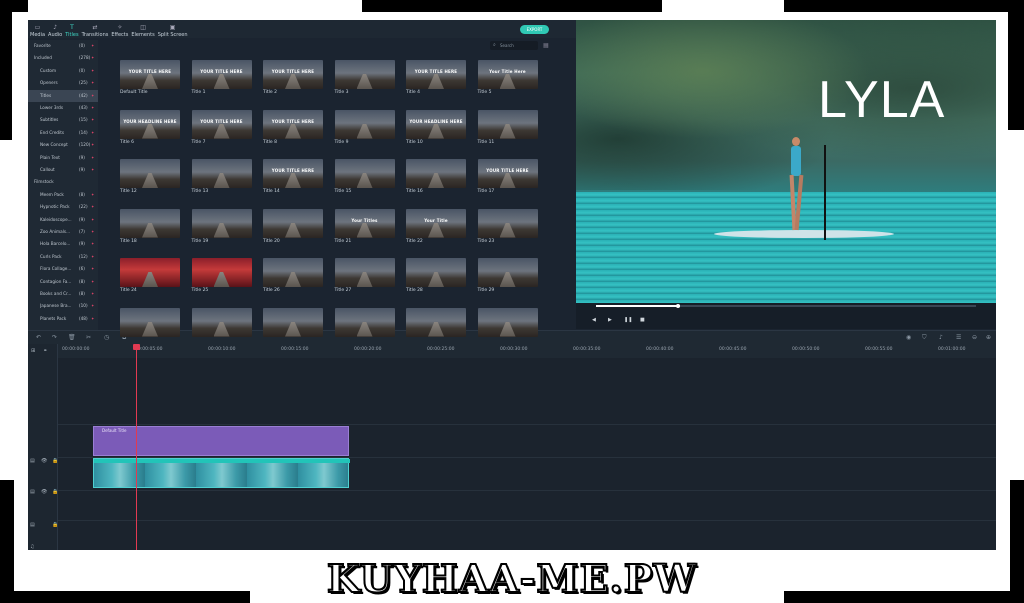 Image resolution: width=1024 pixels, height=603 pixels. What do you see at coordinates (63, 182) in the screenshot?
I see `sidebar-item-filmstock: Filmstock` at bounding box center [63, 182].